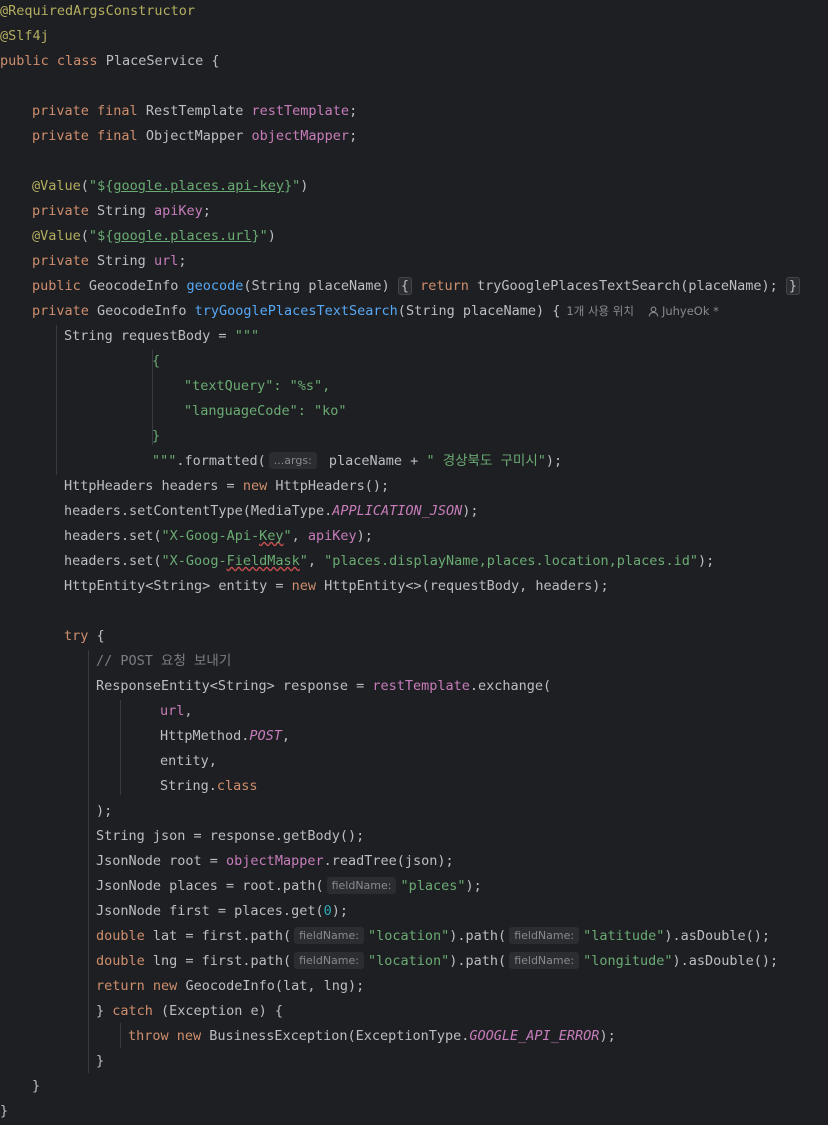 The image size is (828, 1125). Describe the element at coordinates (209, 786) in the screenshot. I see `code-line: String.class` at that location.